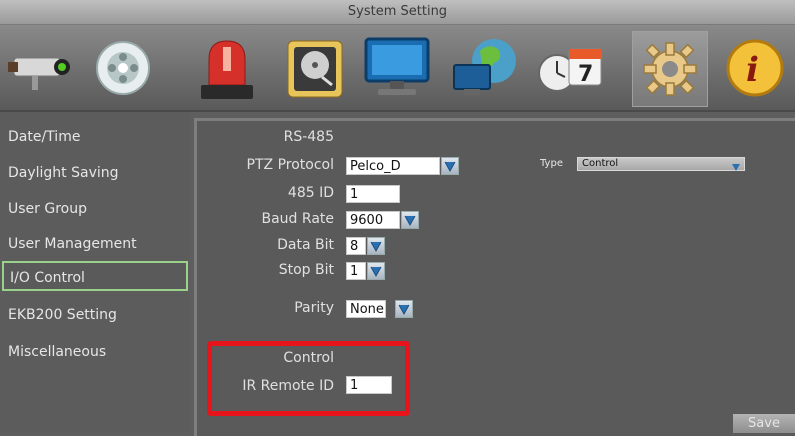 This screenshot has height=436, width=795. I want to click on sidebar-item-io-control: I/O Control, so click(95, 276).